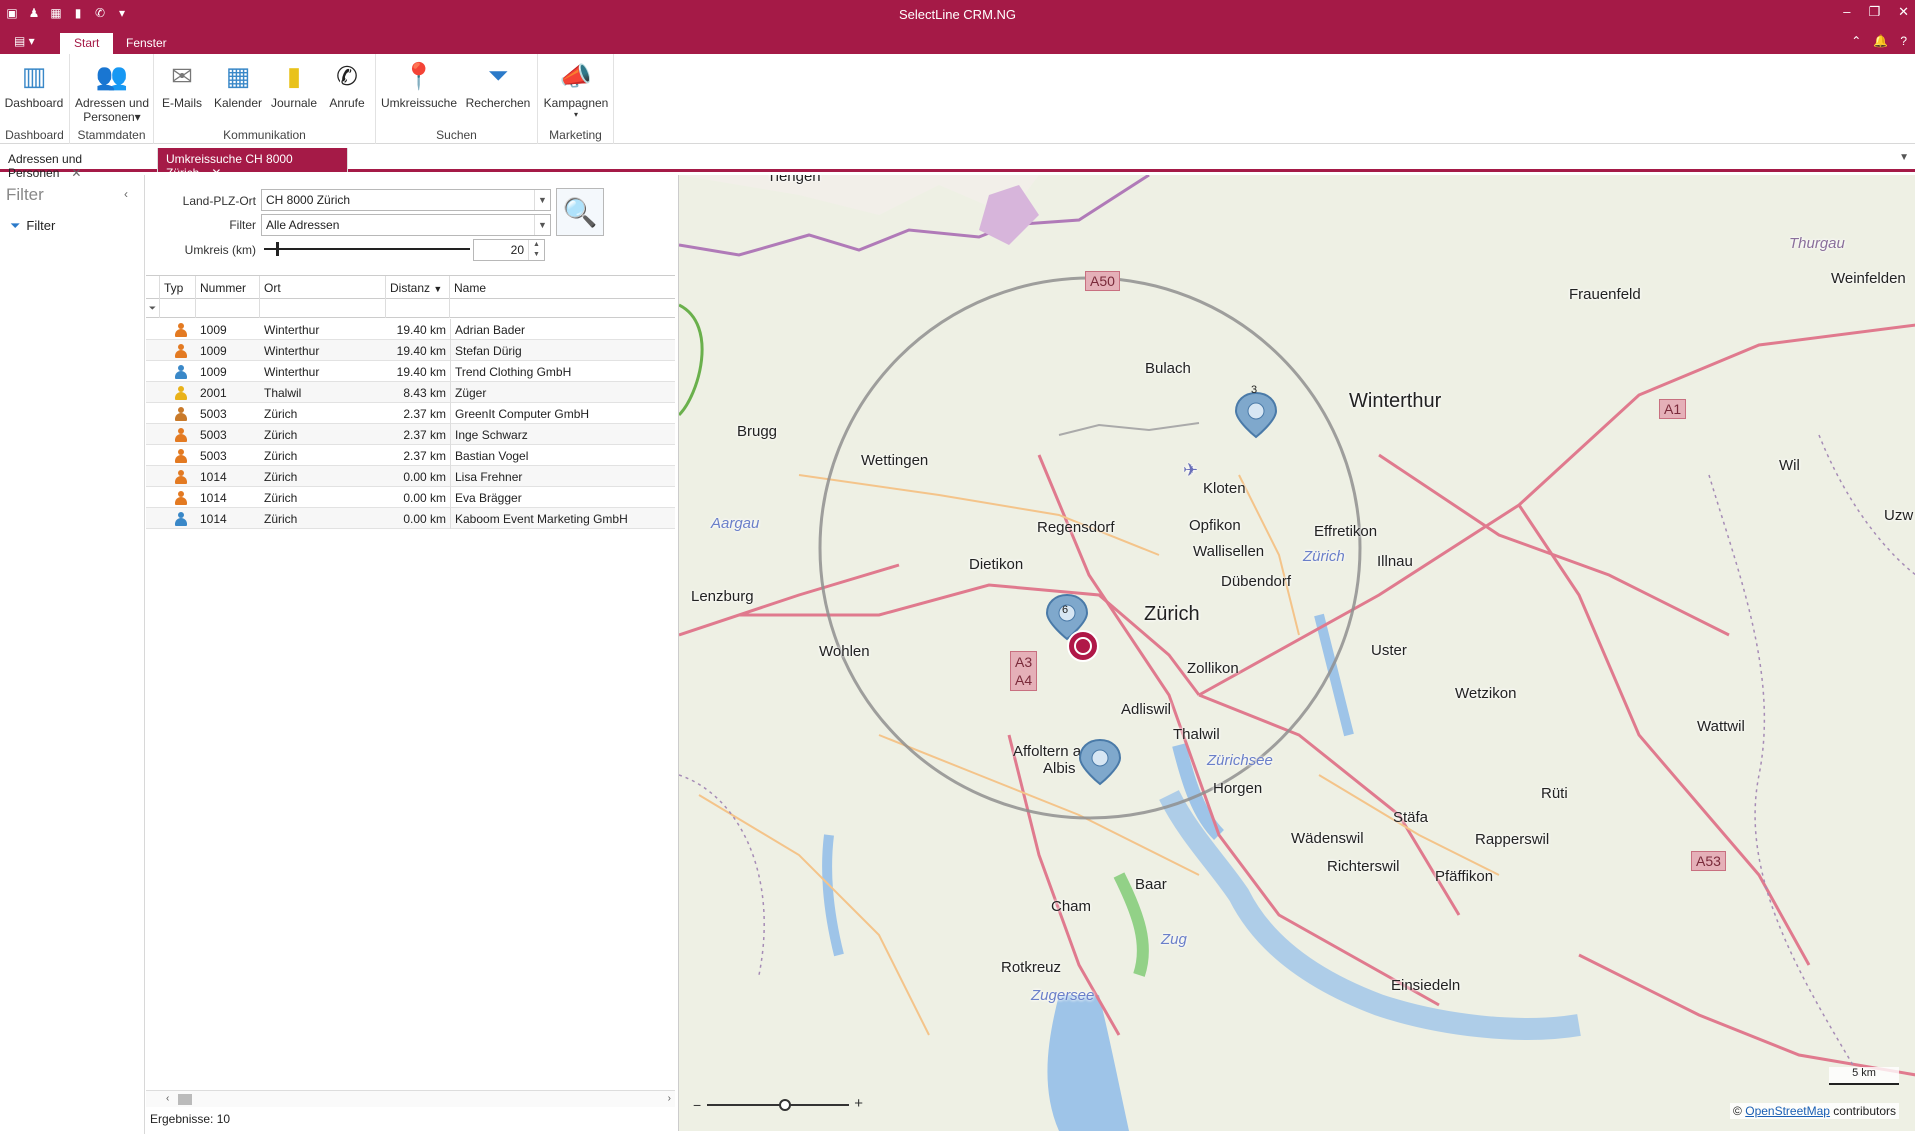 This screenshot has width=1915, height=1134. What do you see at coordinates (410, 434) in the screenshot?
I see `table-row: 5003 Zürich 2.37 km Inge Schwarz` at bounding box center [410, 434].